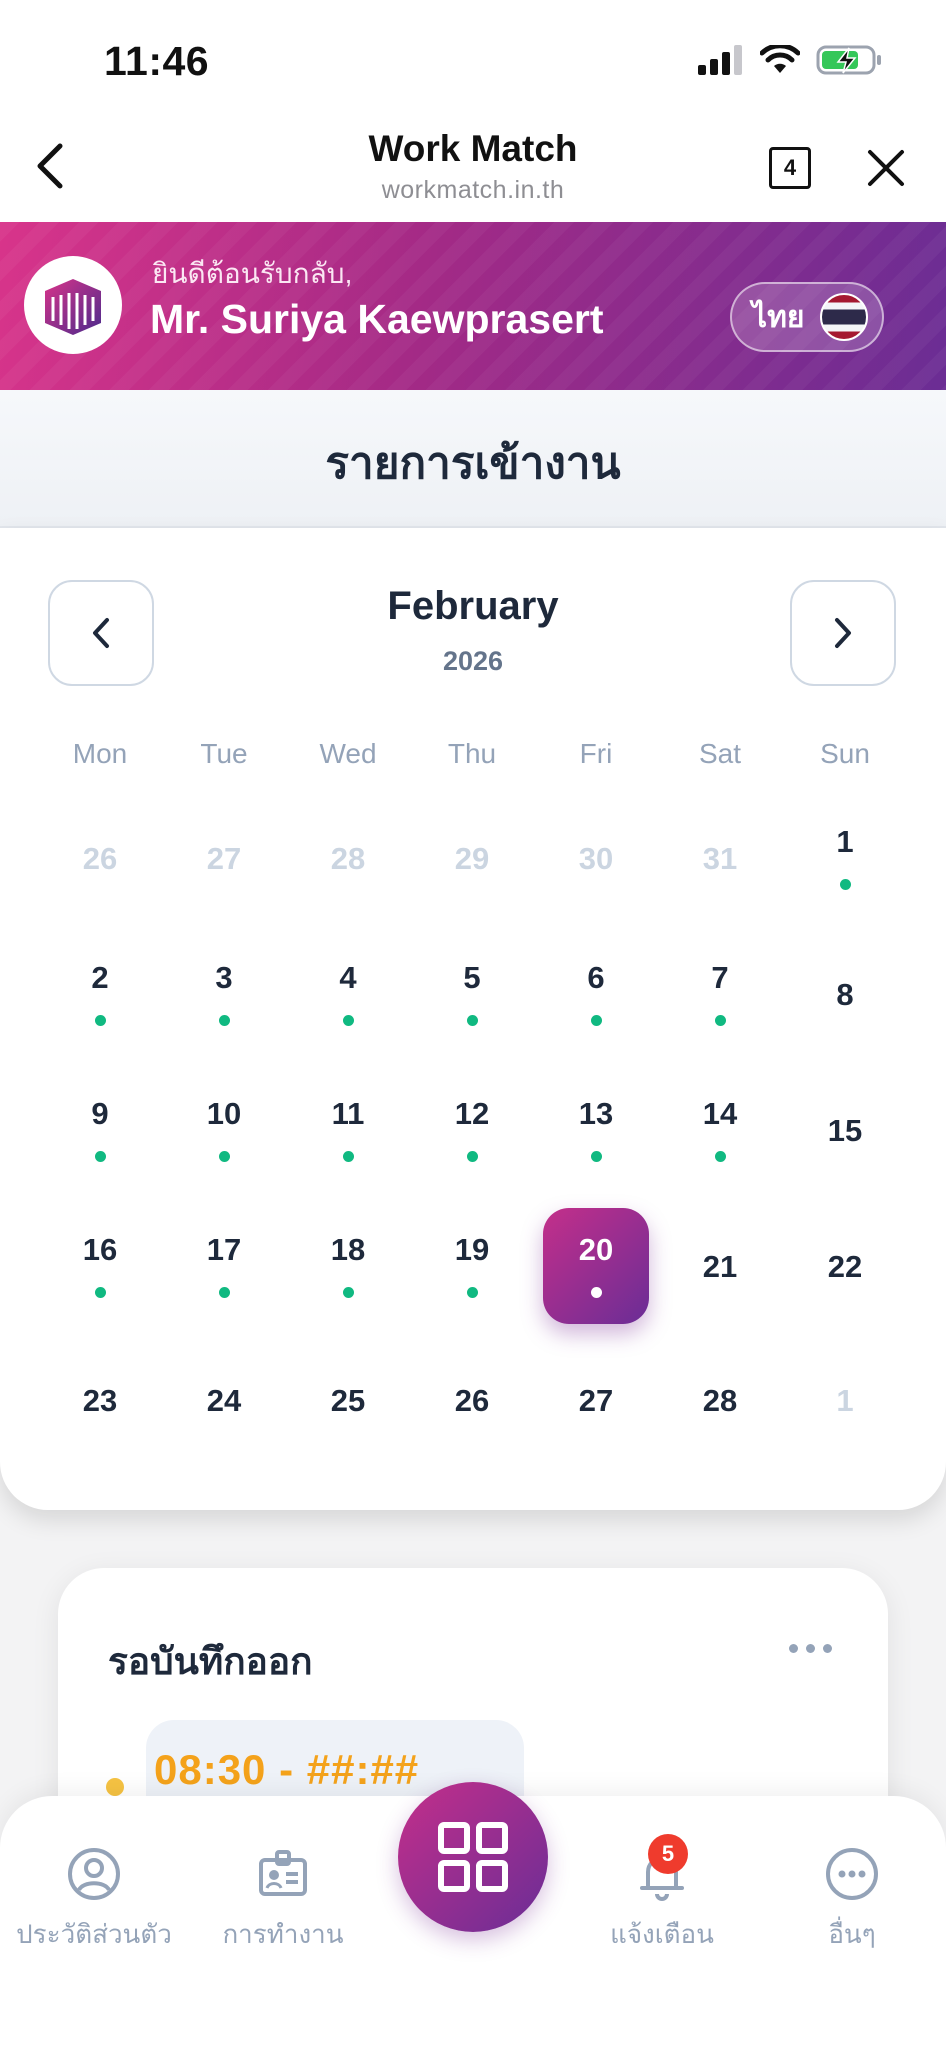  What do you see at coordinates (720, 1113) in the screenshot?
I see `day-number: 14` at bounding box center [720, 1113].